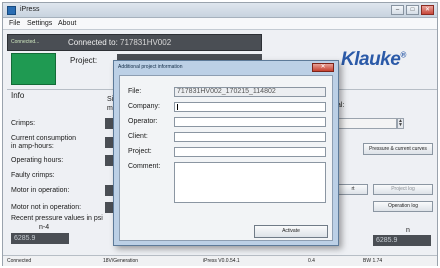 The height and width of the screenshot is (268, 440). I want to click on info-heading: Info, so click(18, 95).